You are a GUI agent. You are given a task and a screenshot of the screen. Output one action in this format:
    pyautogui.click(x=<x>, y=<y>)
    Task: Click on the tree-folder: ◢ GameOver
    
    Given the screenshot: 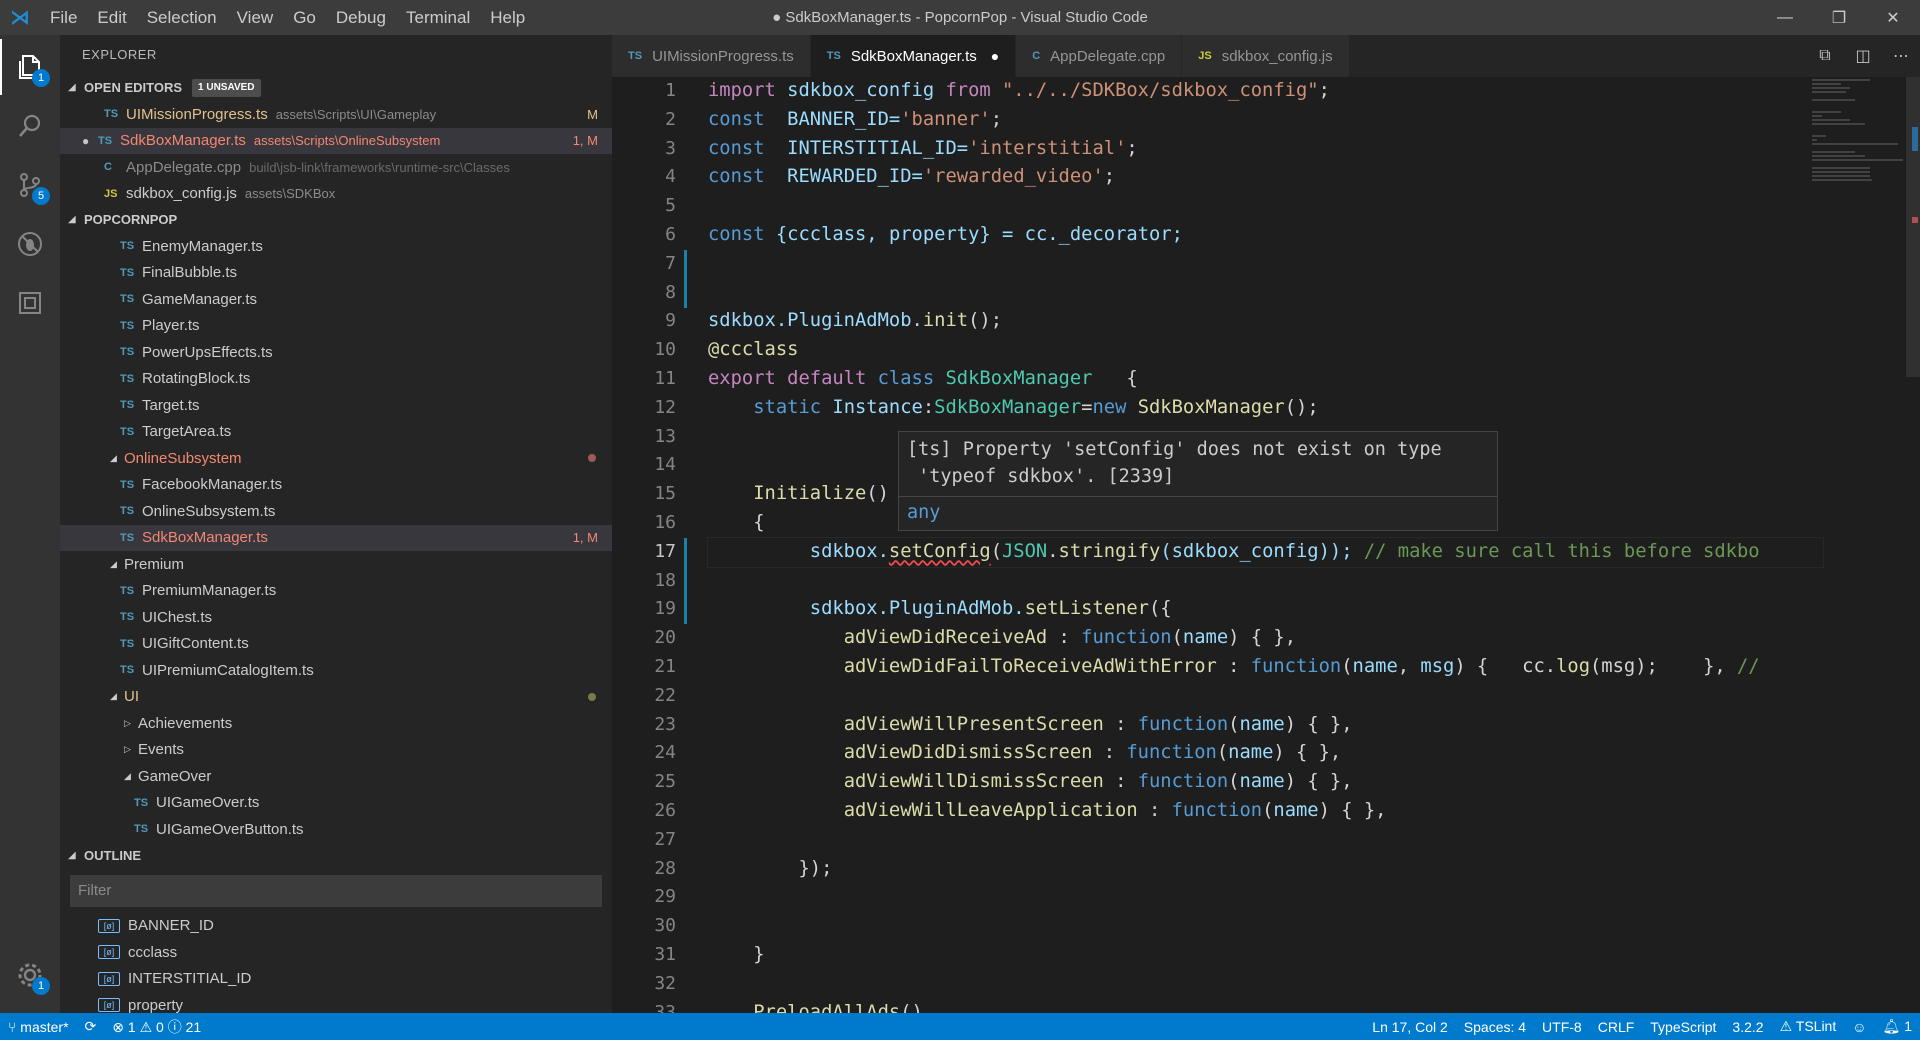 What is the action you would take?
    pyautogui.click(x=336, y=776)
    